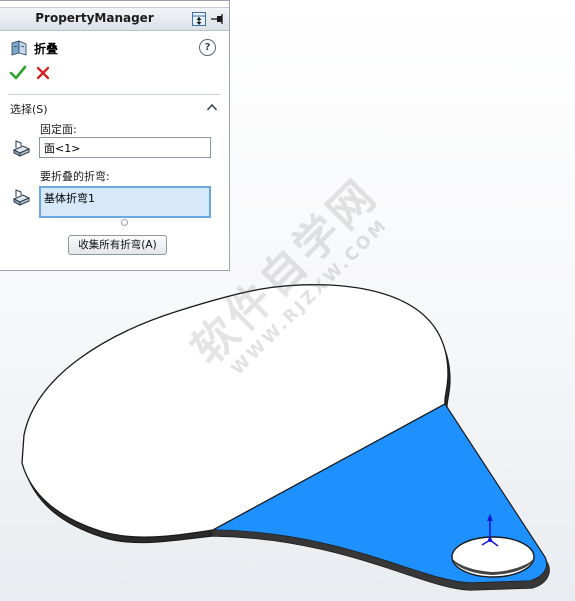 This screenshot has width=575, height=601. What do you see at coordinates (19, 48) in the screenshot?
I see `fold-feature-icon` at bounding box center [19, 48].